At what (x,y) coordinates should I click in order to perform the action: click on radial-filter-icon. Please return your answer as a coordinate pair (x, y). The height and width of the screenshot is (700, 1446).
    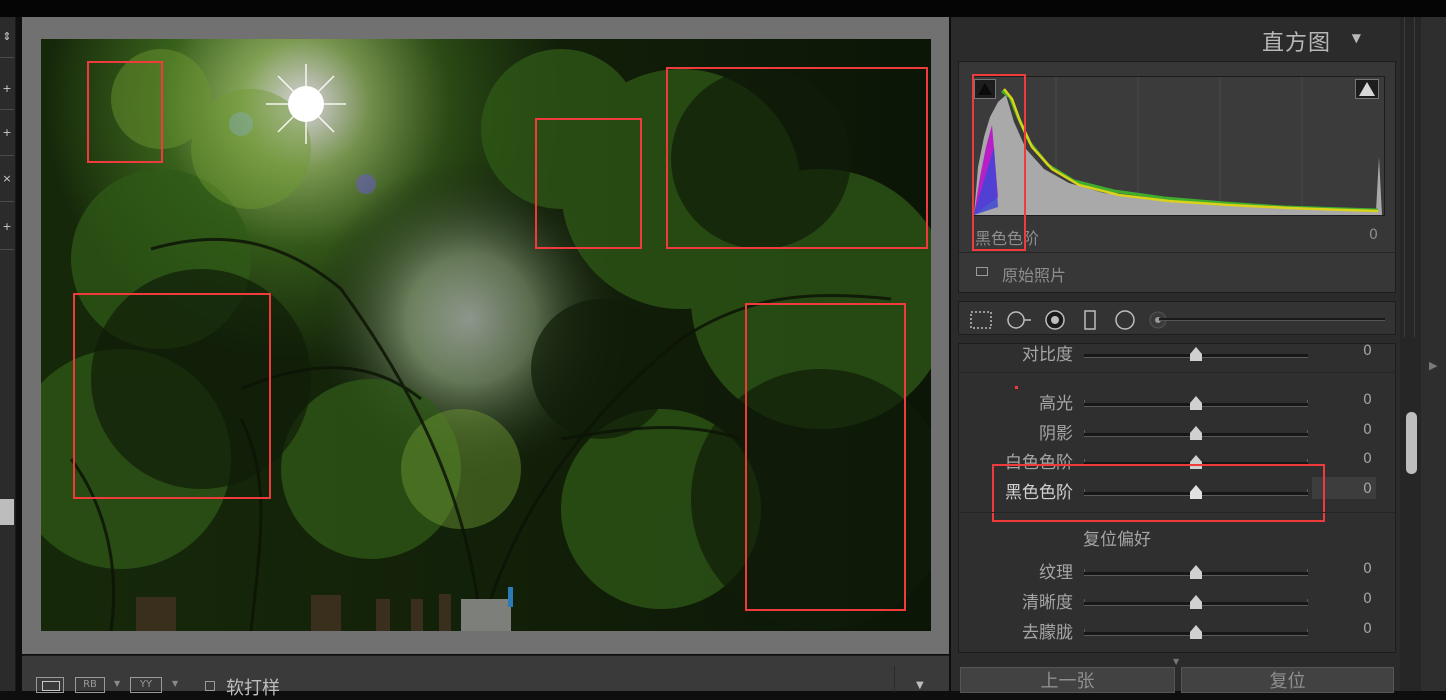
    Looking at the image, I should click on (1125, 320).